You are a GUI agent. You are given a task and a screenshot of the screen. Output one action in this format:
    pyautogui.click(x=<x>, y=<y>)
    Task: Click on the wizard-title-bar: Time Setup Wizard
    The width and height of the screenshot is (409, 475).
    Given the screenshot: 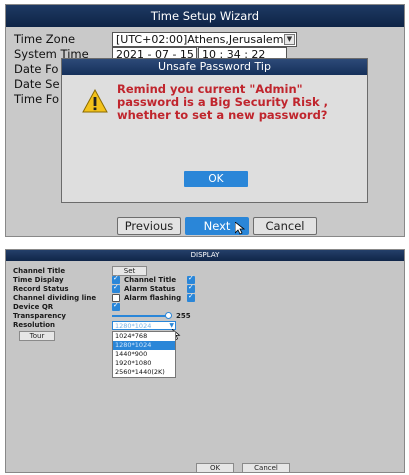 What is the action you would take?
    pyautogui.click(x=205, y=16)
    